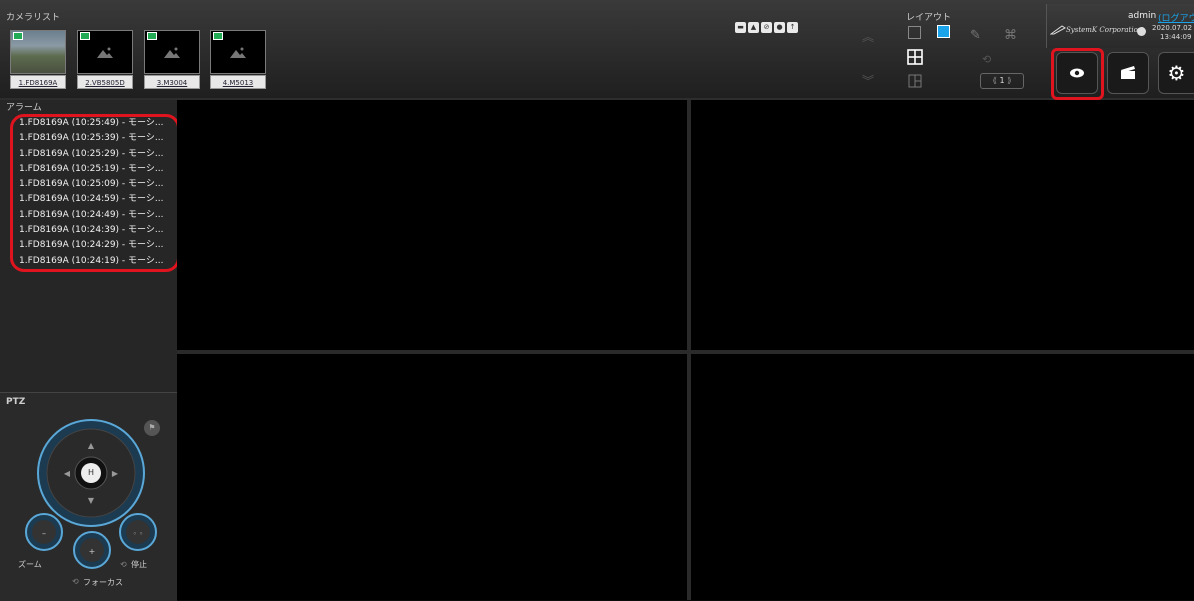  Describe the element at coordinates (1104, 30) in the screenshot. I see `company-name: SystemK Corporation` at that location.